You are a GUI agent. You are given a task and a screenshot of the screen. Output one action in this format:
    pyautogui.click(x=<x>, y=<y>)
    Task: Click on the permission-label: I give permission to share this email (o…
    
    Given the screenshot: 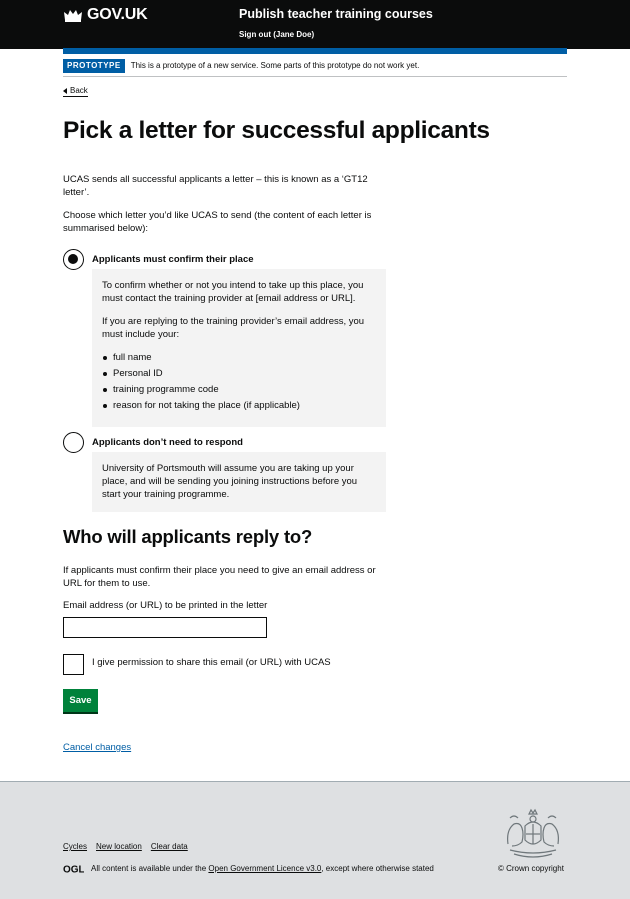 What is the action you would take?
    pyautogui.click(x=211, y=662)
    